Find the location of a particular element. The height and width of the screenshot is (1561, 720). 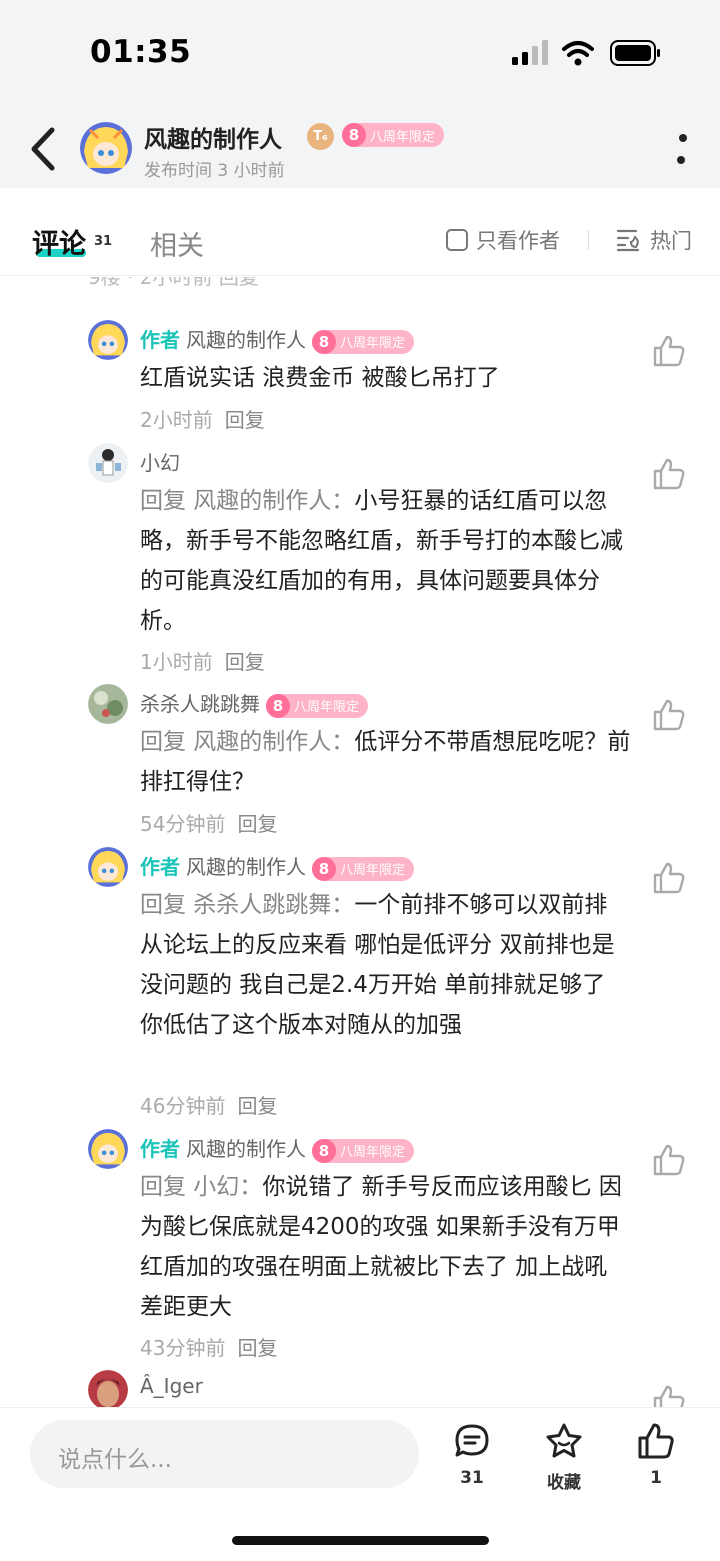

home-indicator is located at coordinates (360, 1540).